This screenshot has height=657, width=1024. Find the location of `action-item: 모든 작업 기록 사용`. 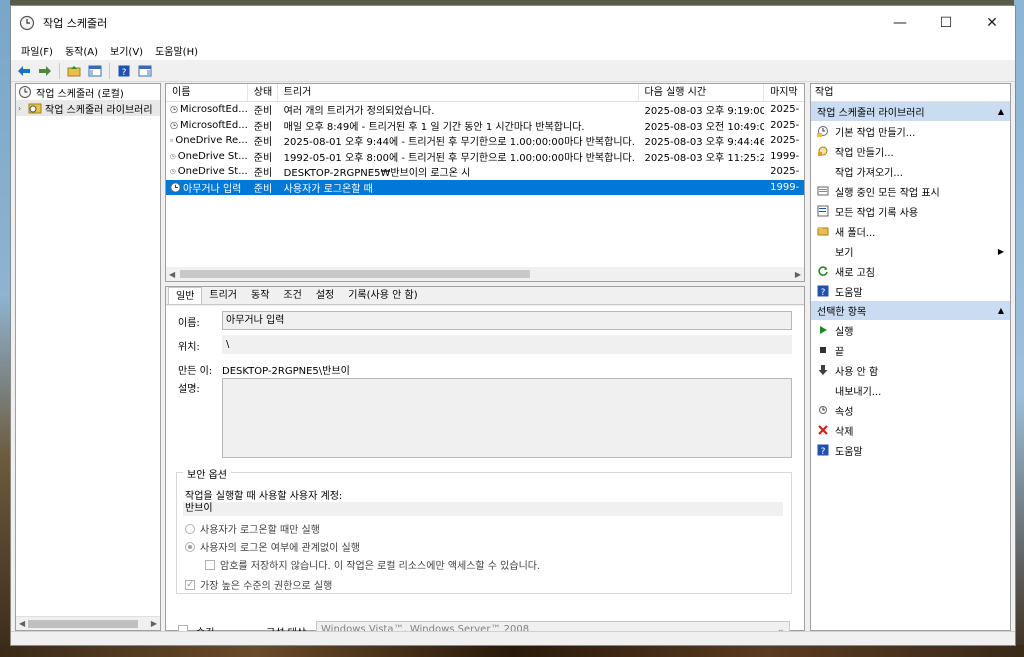

action-item: 모든 작업 기록 사용 is located at coordinates (910, 211).